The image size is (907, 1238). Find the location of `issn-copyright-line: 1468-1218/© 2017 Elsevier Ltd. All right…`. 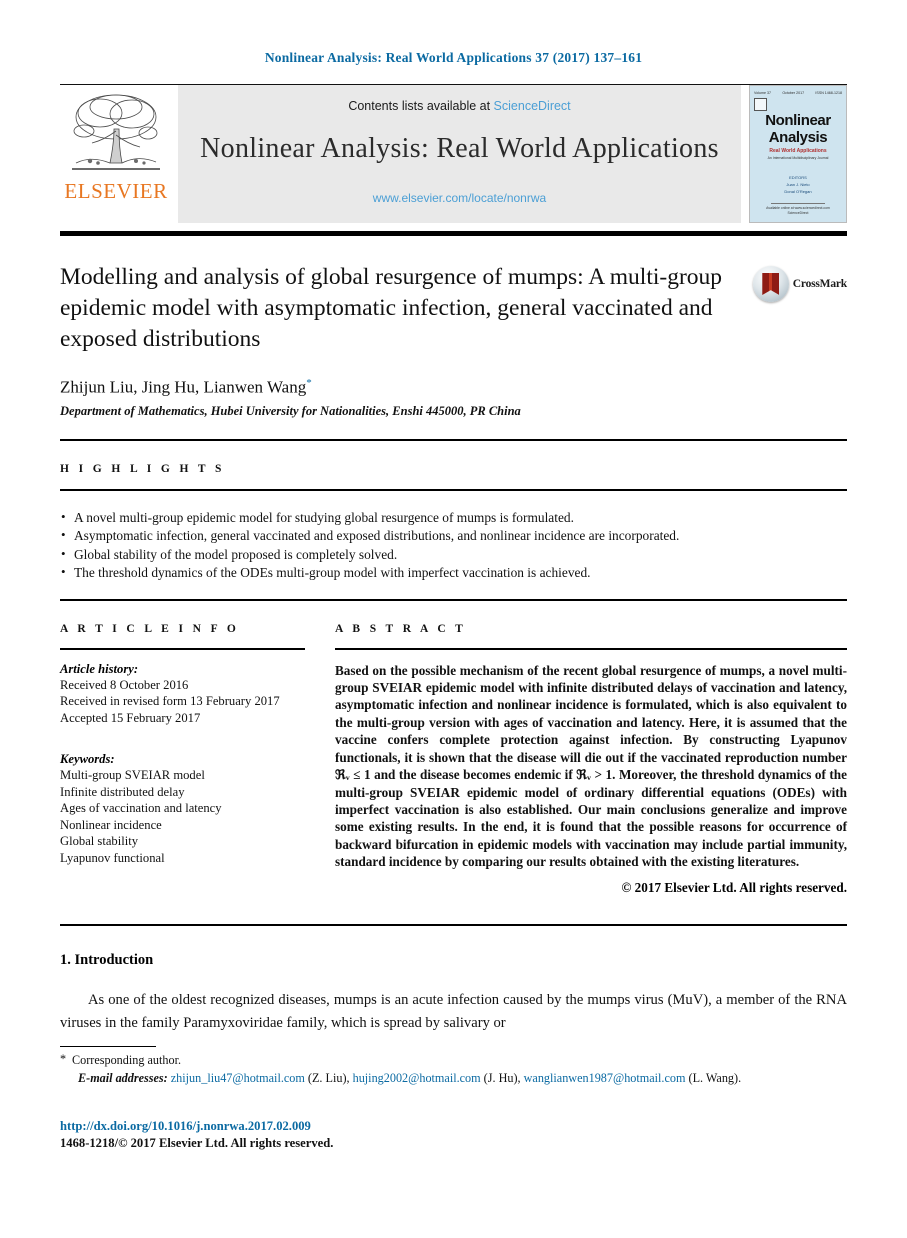

issn-copyright-line: 1468-1218/© 2017 Elsevier Ltd. All right… is located at coordinates (197, 1143).